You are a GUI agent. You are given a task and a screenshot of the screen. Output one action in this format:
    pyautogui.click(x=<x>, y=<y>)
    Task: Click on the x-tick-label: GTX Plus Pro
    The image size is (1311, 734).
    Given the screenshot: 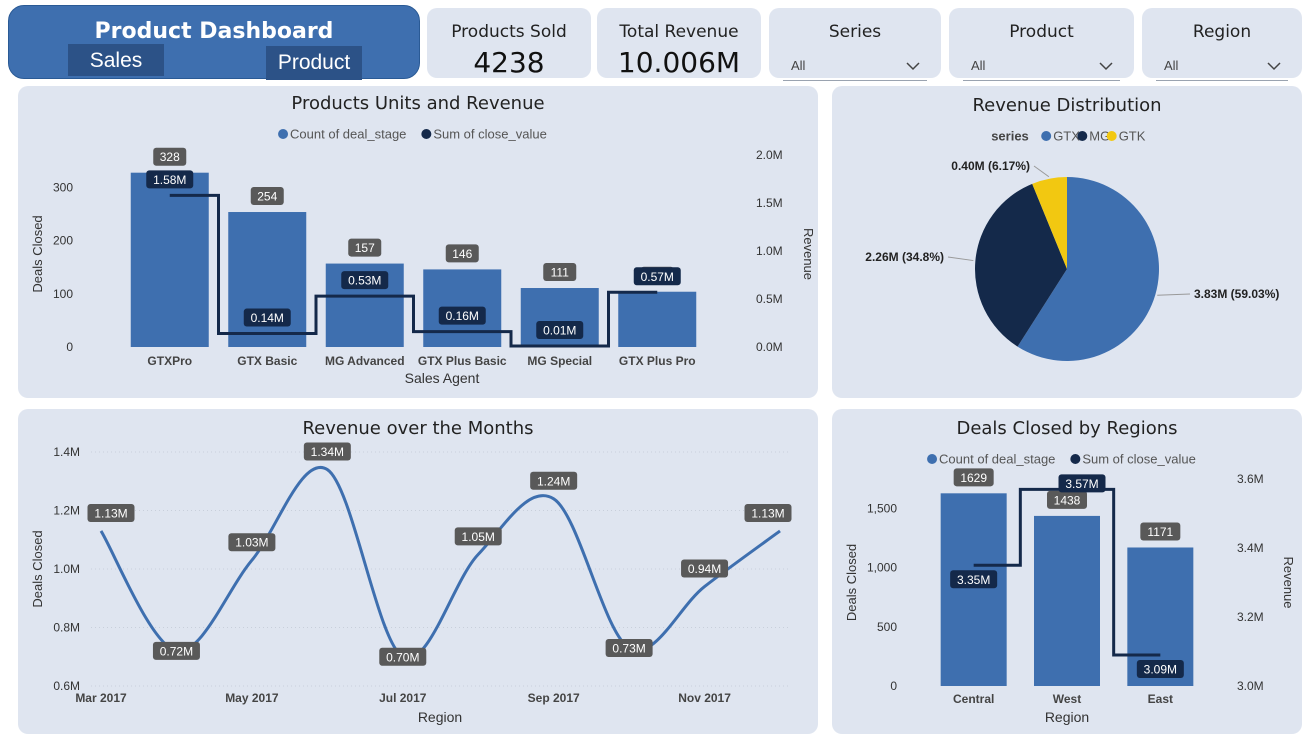 What is the action you would take?
    pyautogui.click(x=657, y=361)
    